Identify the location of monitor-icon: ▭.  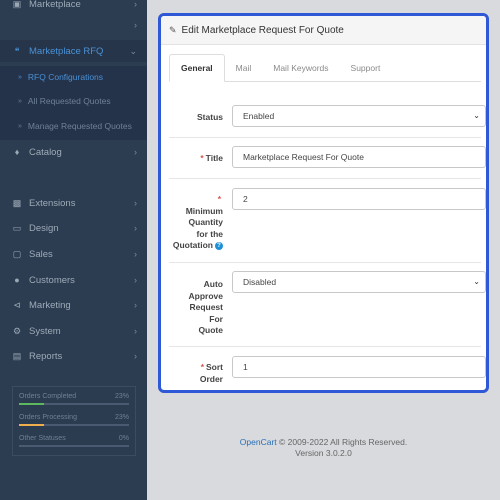
(17, 227).